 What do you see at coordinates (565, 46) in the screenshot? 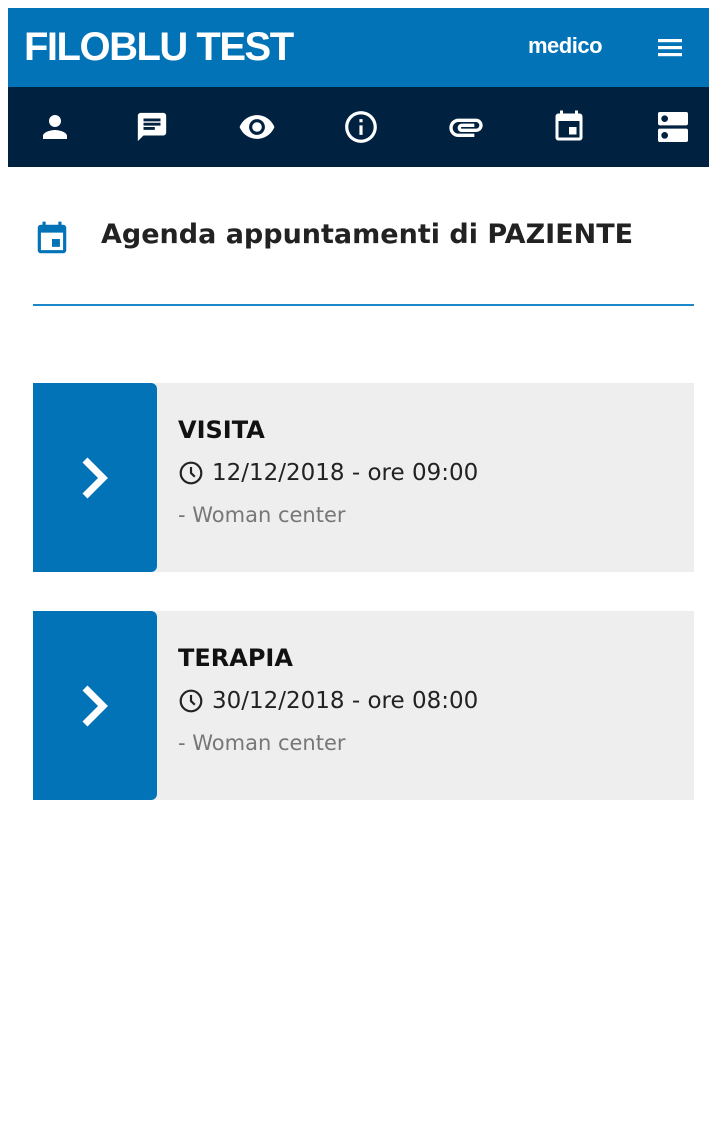
I see `user-role: medico` at bounding box center [565, 46].